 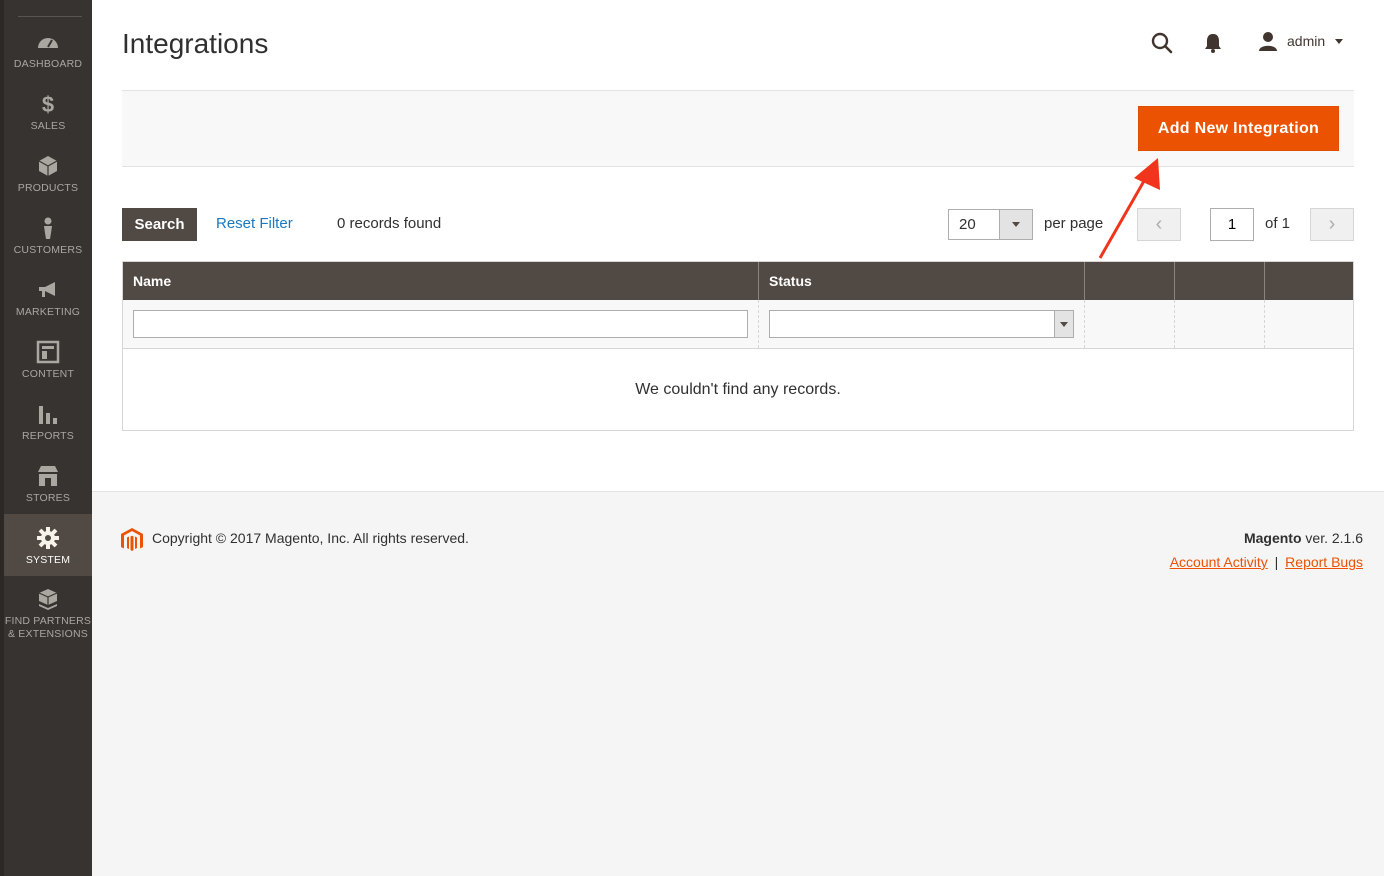 I want to click on sidebar-item-find-partners: FIND PARTNERS & EXTENSIONS, so click(x=48, y=616).